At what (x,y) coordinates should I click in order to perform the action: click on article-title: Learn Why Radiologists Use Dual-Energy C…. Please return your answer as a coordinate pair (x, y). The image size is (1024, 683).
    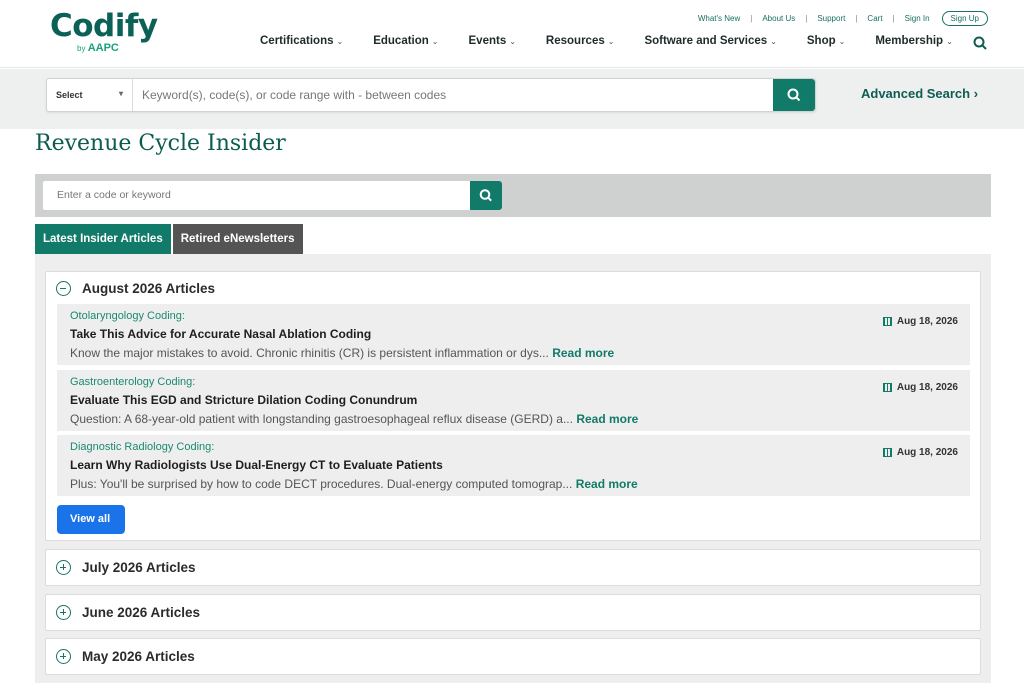
    Looking at the image, I should click on (256, 465).